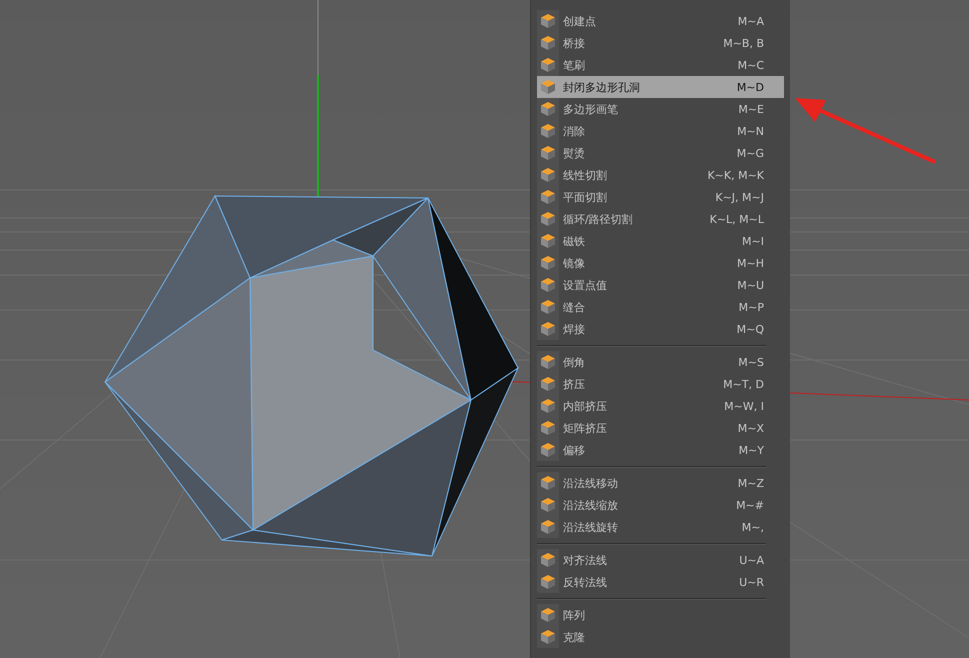  Describe the element at coordinates (744, 43) in the screenshot. I see `shortcut-label: M~B, B` at that location.